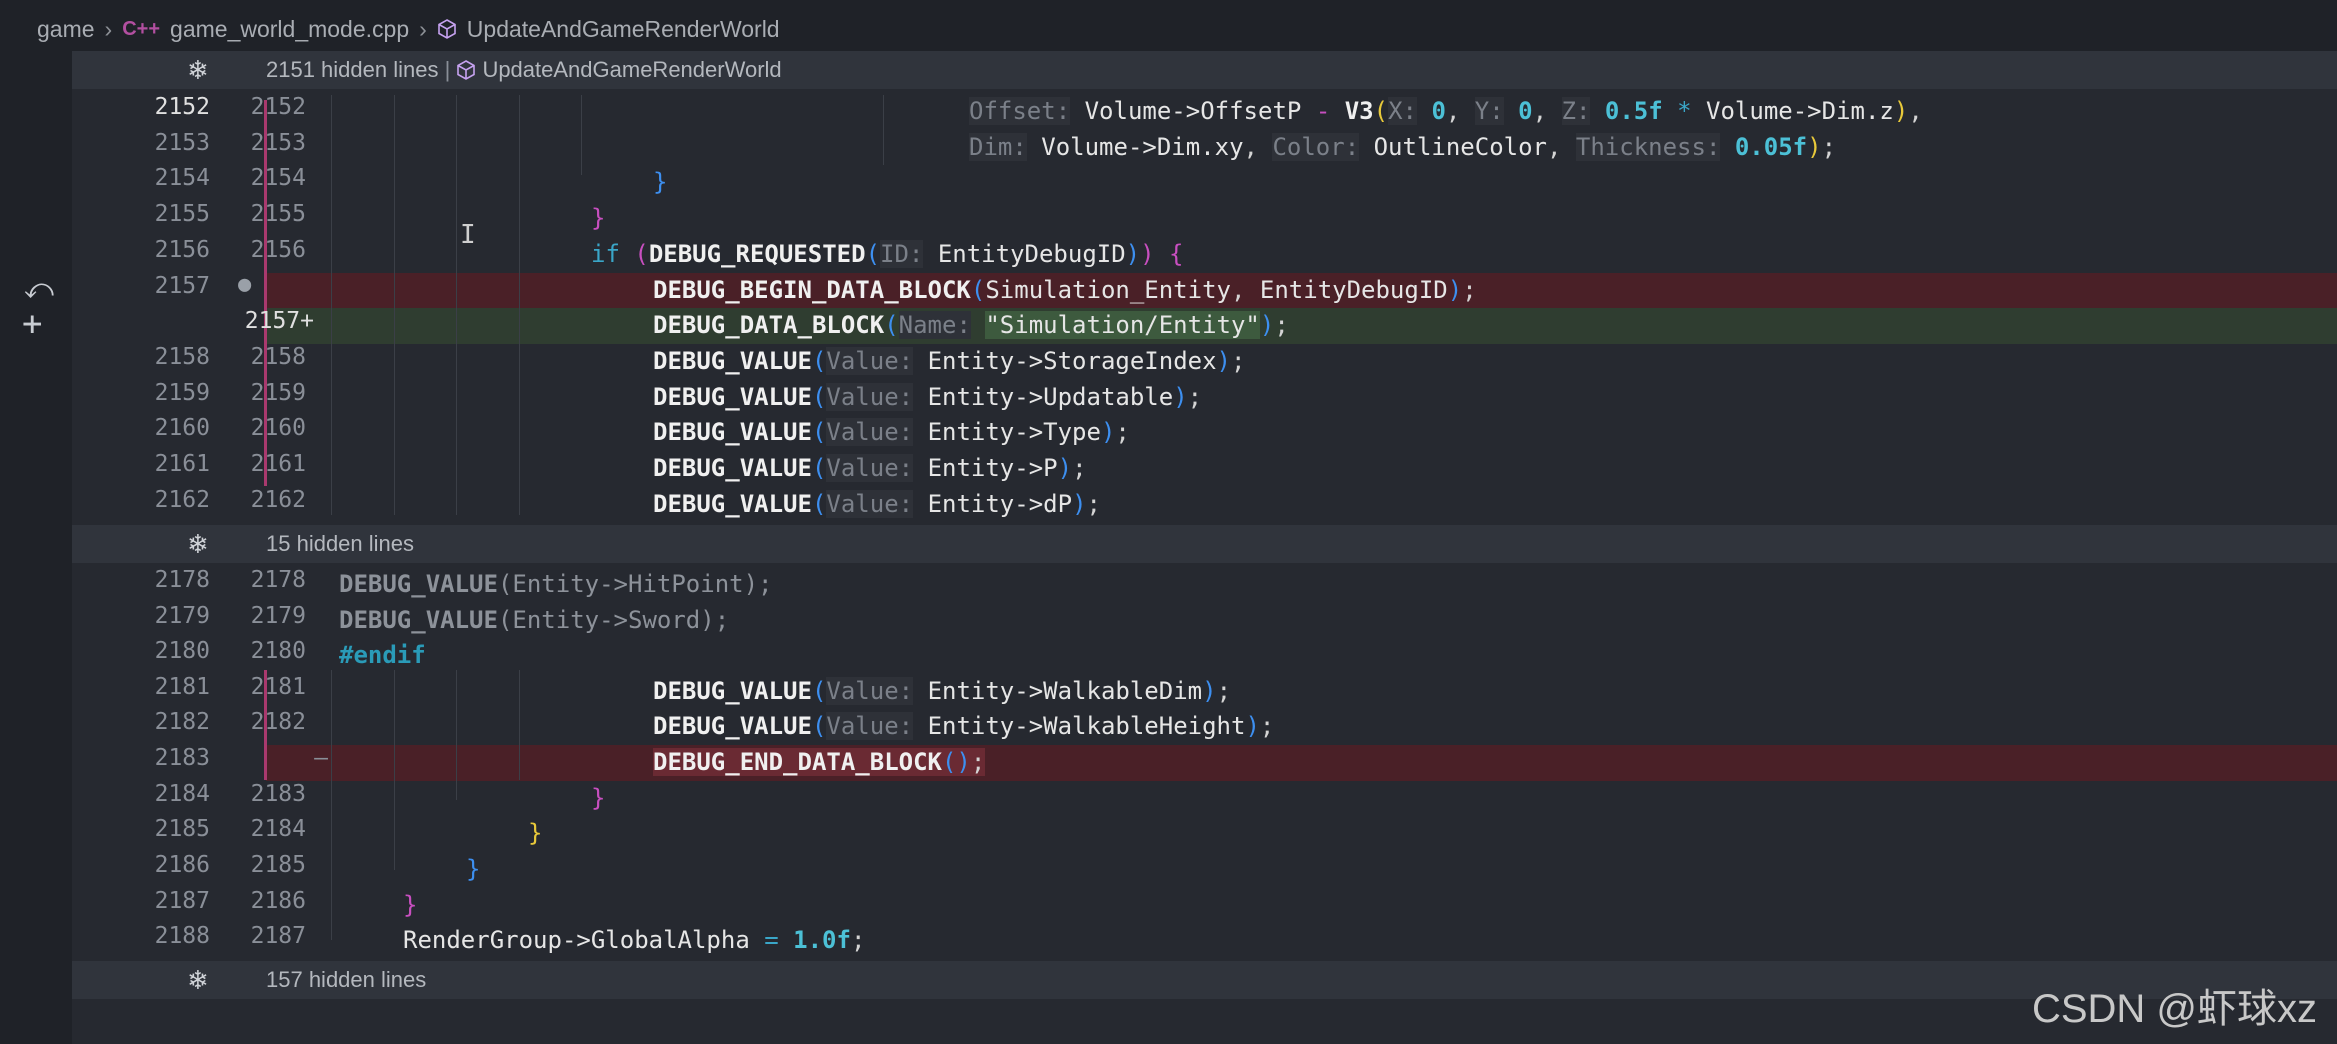 The image size is (2337, 1044). Describe the element at coordinates (1204, 585) in the screenshot. I see `code-line: 2178 2178 DEBUG_VALUE(Entity->HitPoint);` at that location.